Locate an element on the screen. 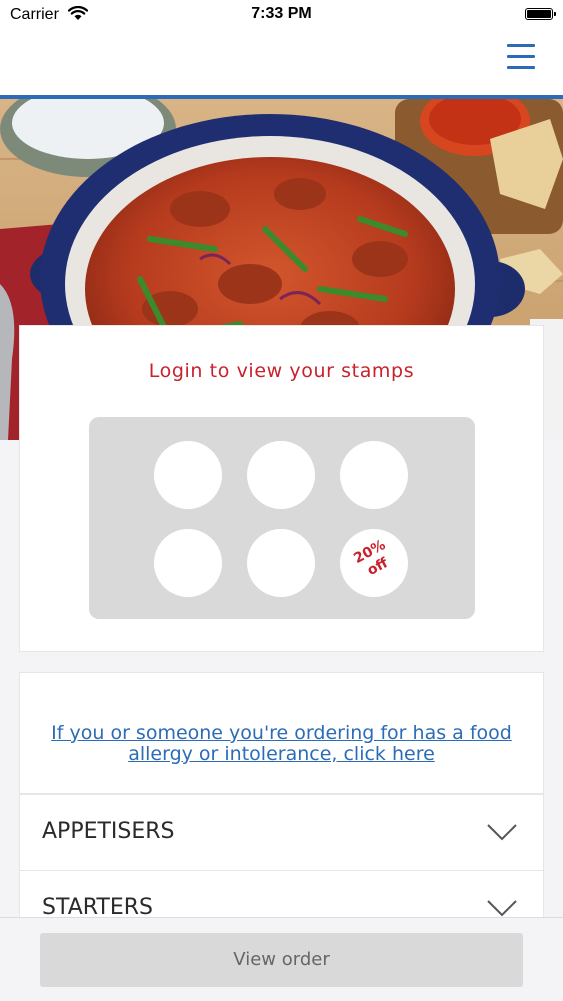 The height and width of the screenshot is (1001, 563). view-order-button: View order is located at coordinates (281, 960).